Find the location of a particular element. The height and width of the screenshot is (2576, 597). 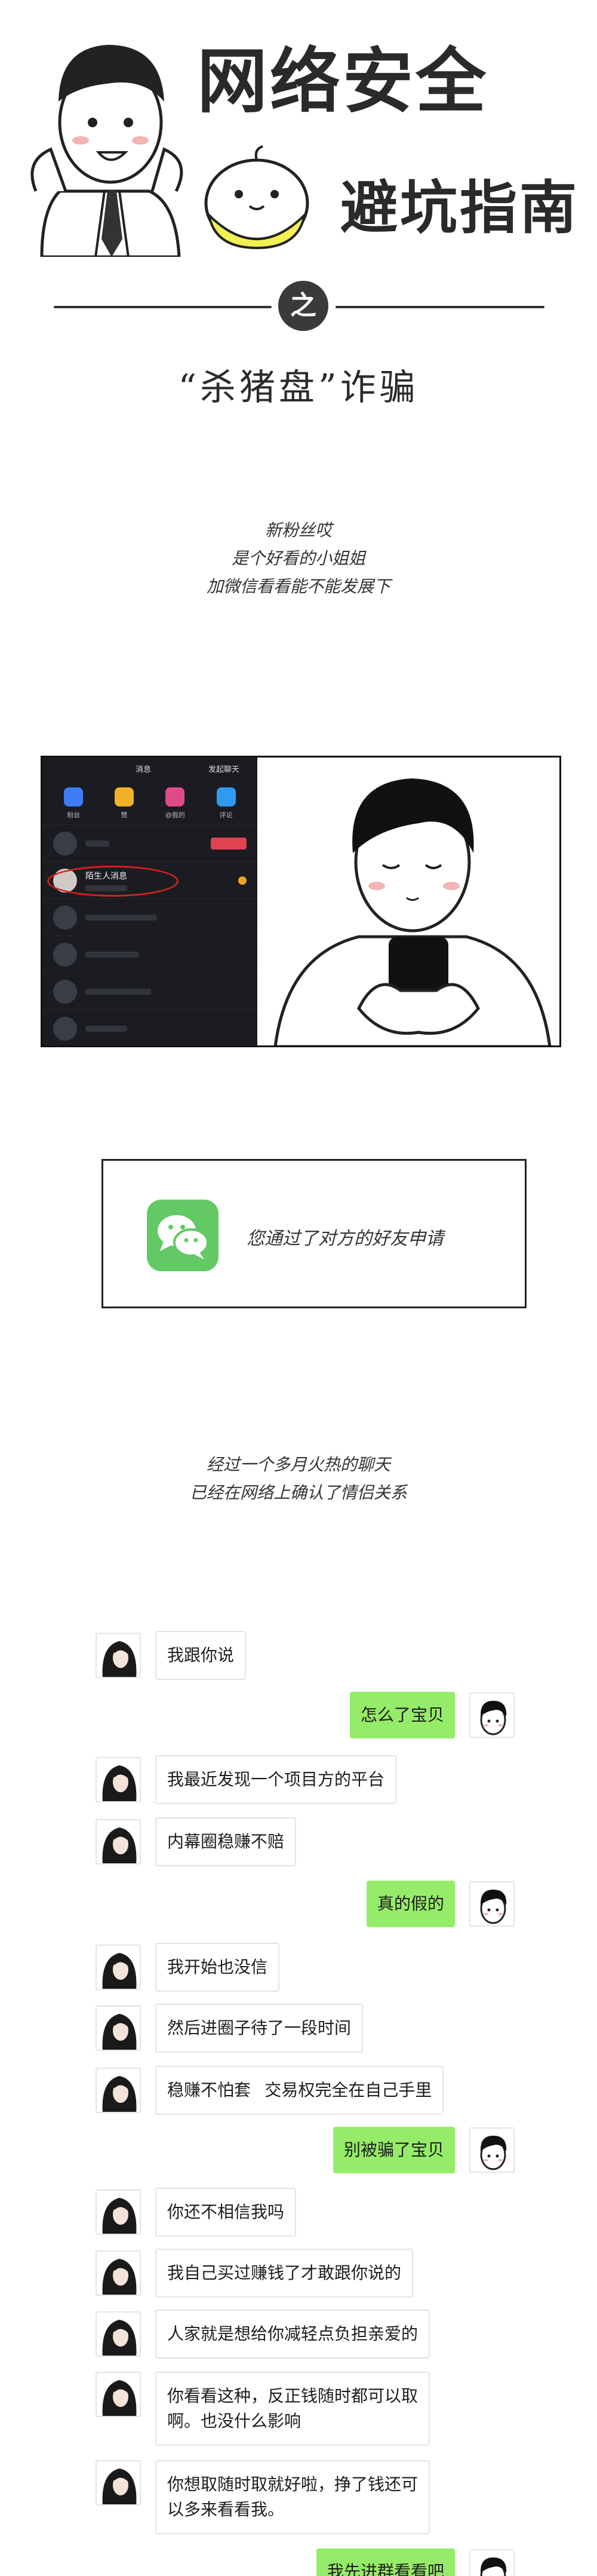

phone-status-action: 发起聊天 is located at coordinates (224, 769).